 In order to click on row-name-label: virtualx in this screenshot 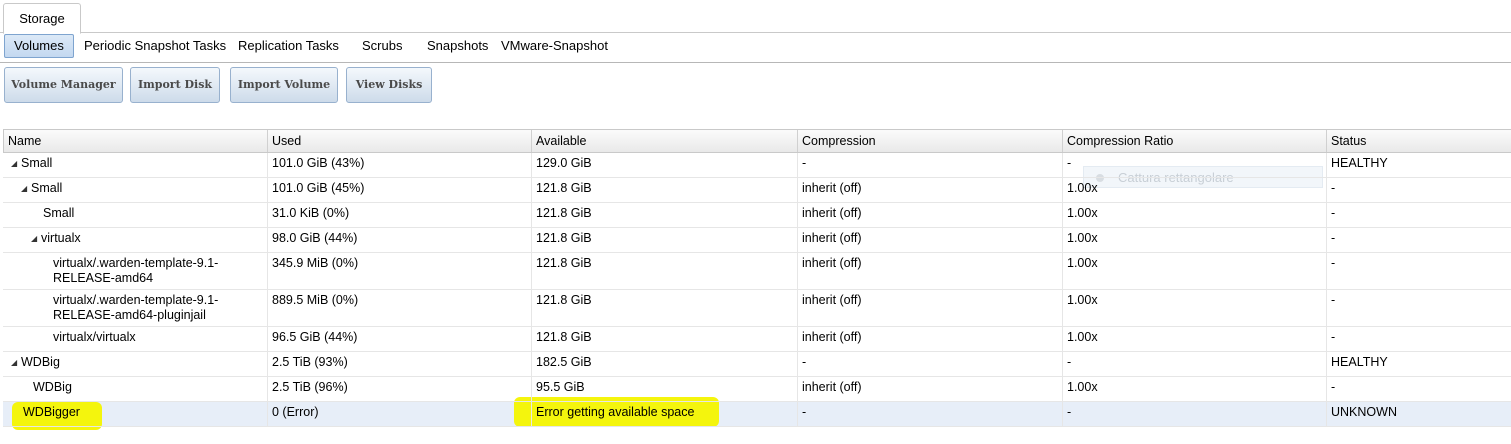, I will do `click(61, 238)`.